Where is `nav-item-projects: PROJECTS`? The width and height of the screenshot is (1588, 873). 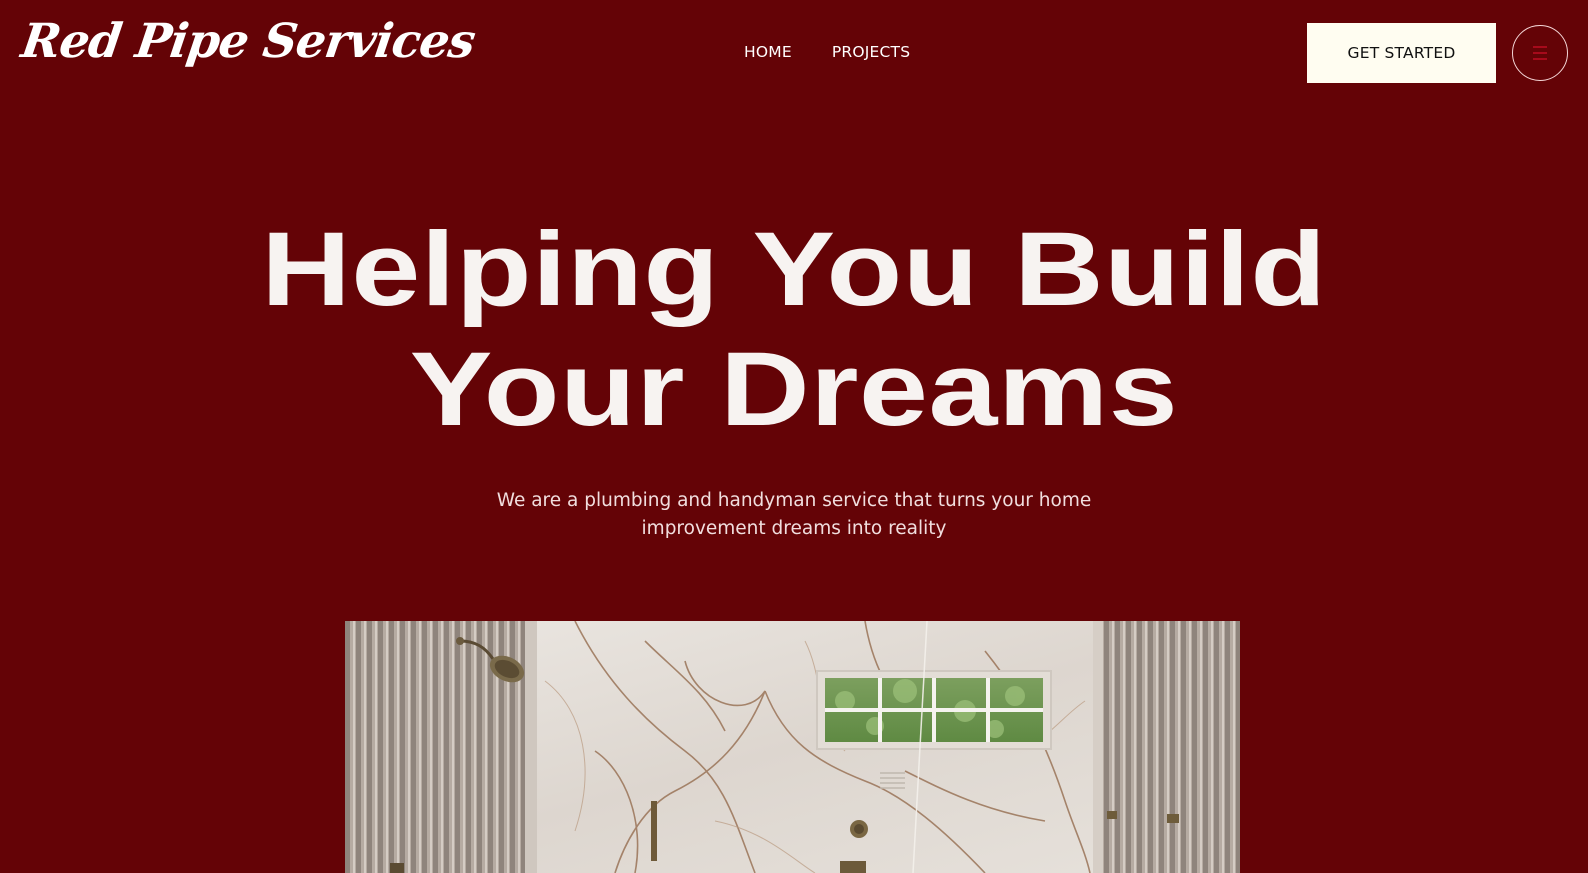 nav-item-projects: PROJECTS is located at coordinates (871, 52).